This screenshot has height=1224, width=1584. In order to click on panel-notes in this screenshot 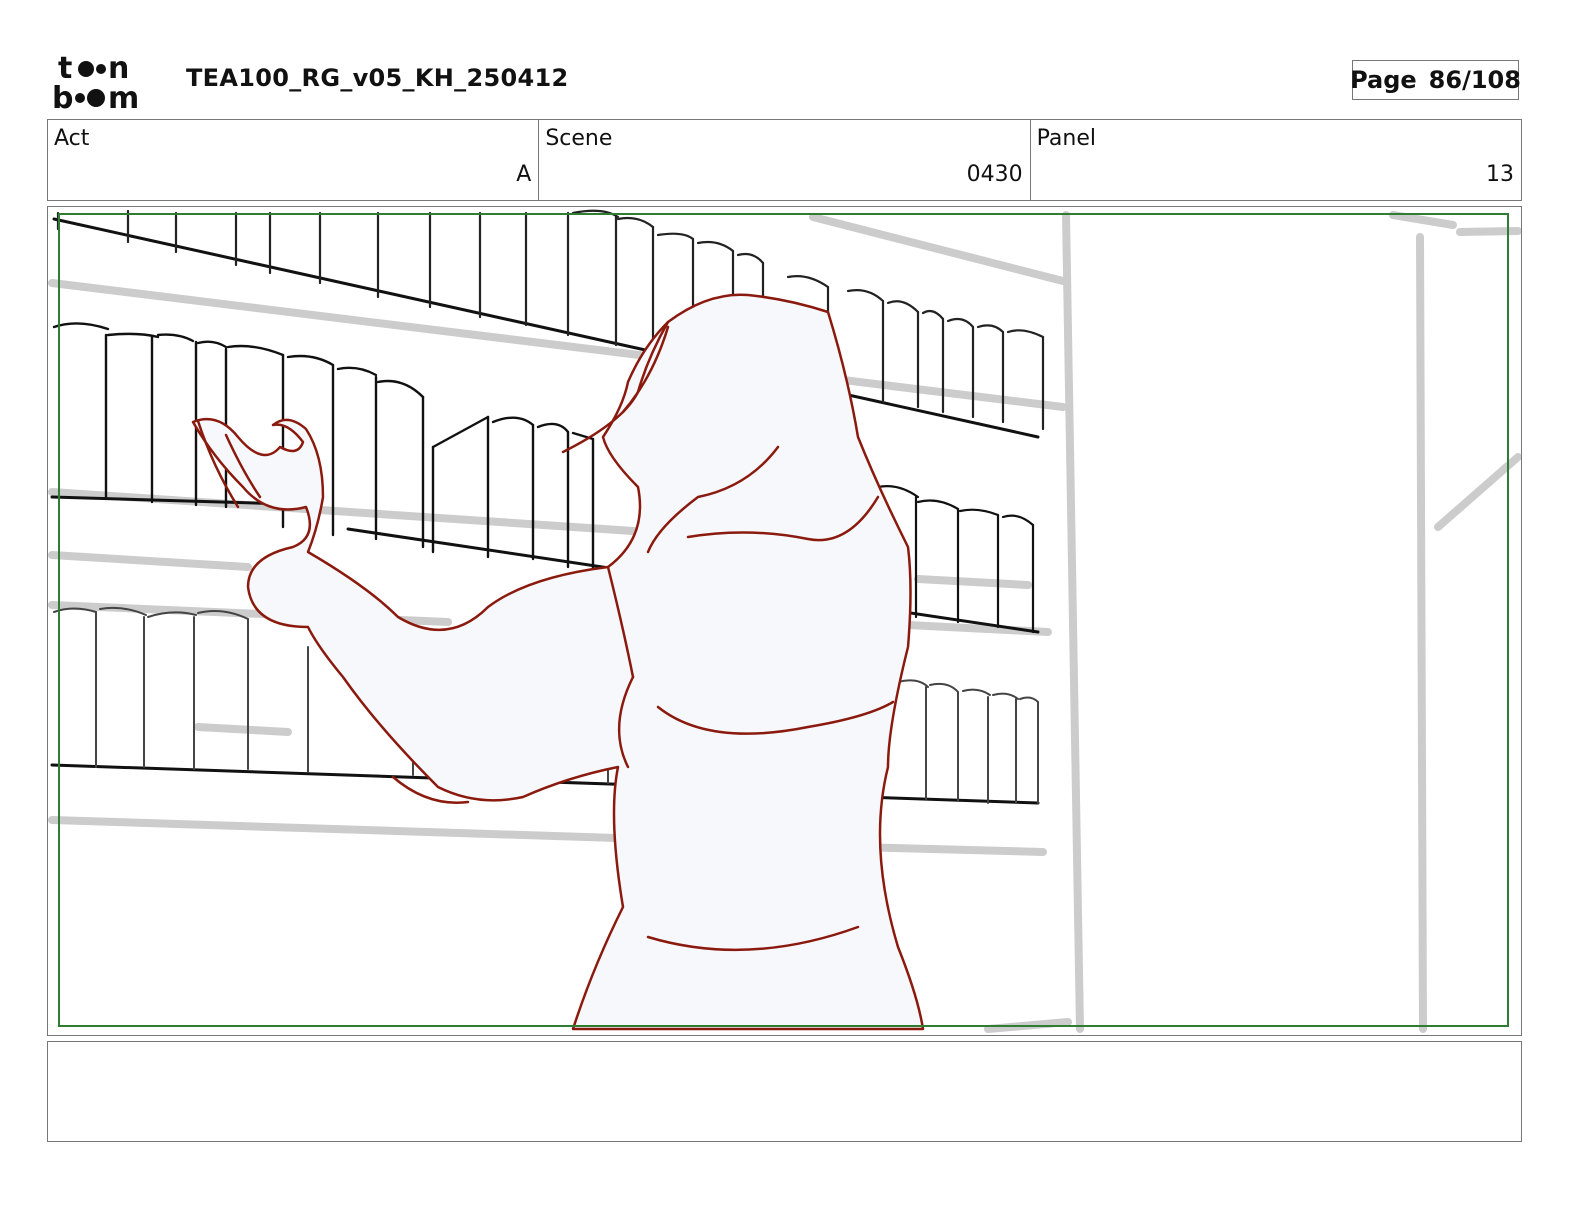, I will do `click(784, 1091)`.